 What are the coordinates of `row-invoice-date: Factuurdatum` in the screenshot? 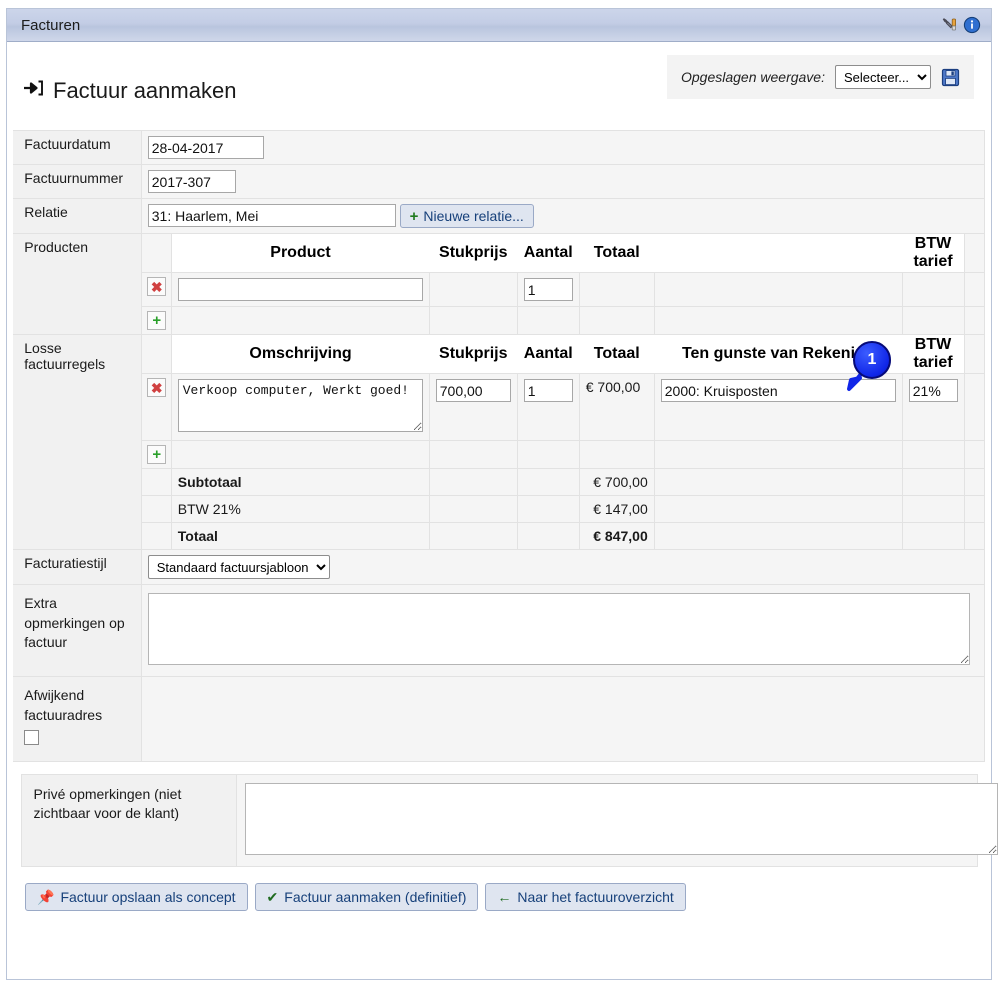 It's located at (499, 147).